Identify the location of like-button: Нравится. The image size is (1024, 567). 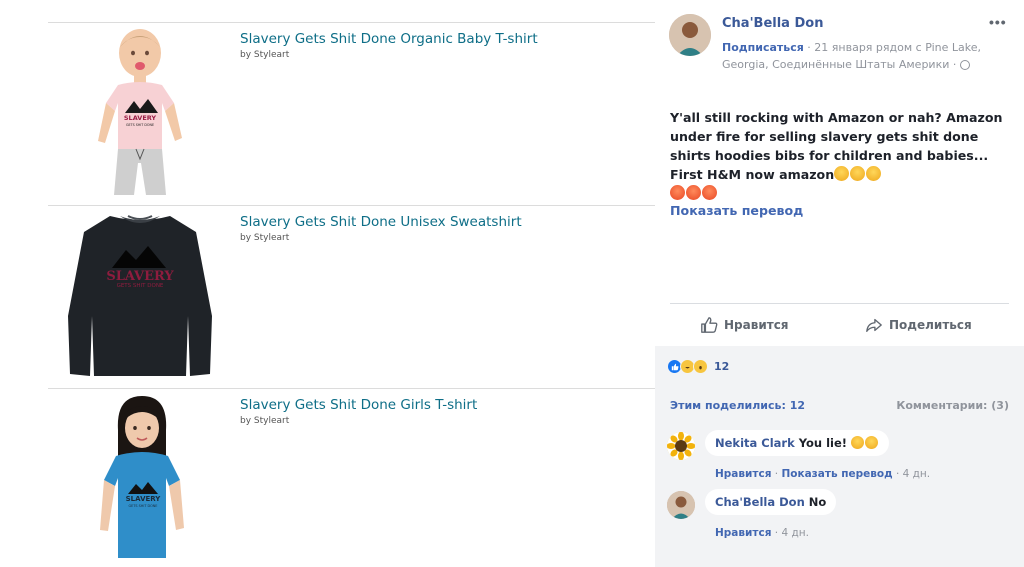
(744, 325).